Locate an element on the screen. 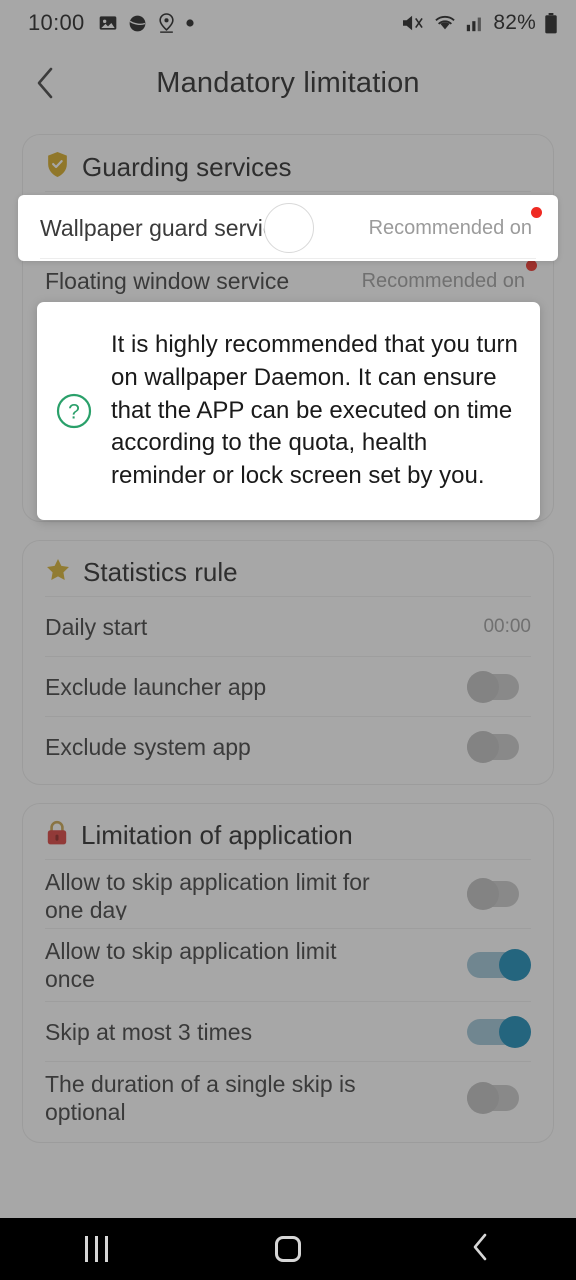  location-pin-icon is located at coordinates (166, 23).